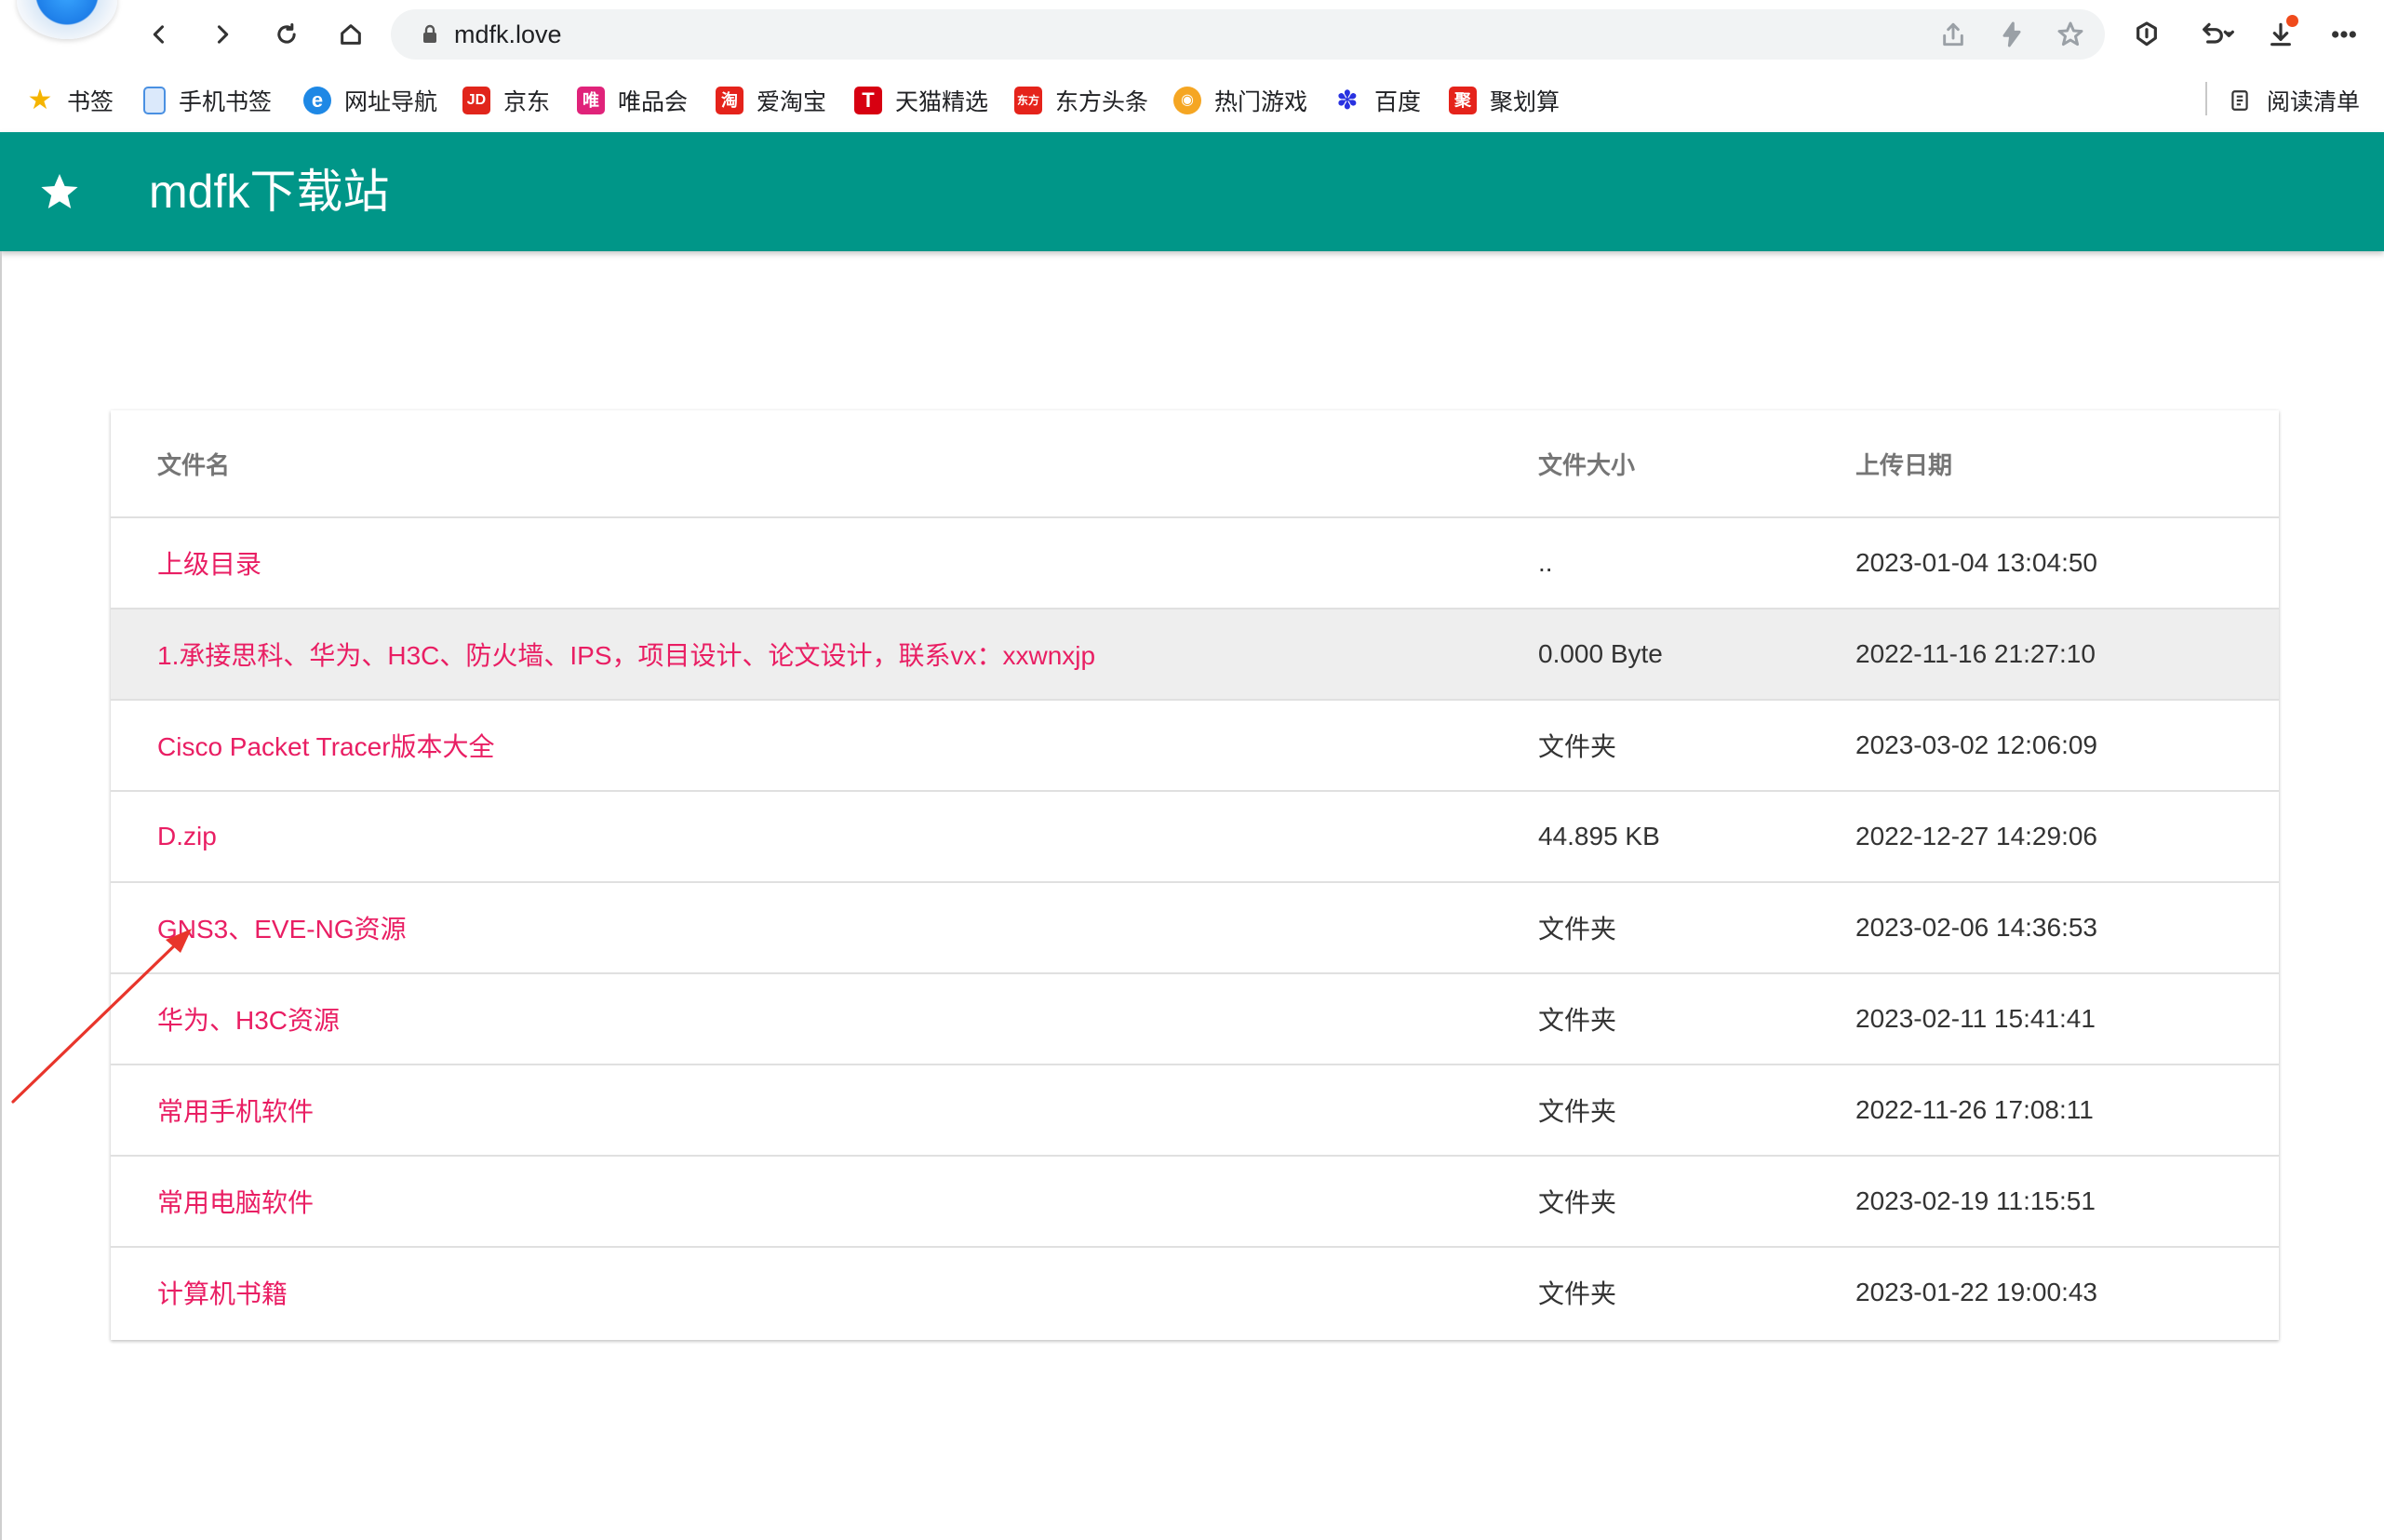 This screenshot has width=2384, height=1540. I want to click on bookmark-item: T 天猫精选, so click(921, 100).